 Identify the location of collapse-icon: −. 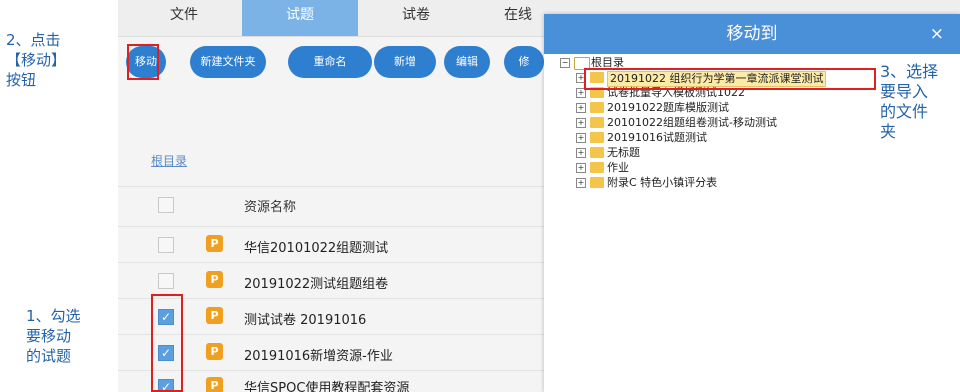
(565, 63).